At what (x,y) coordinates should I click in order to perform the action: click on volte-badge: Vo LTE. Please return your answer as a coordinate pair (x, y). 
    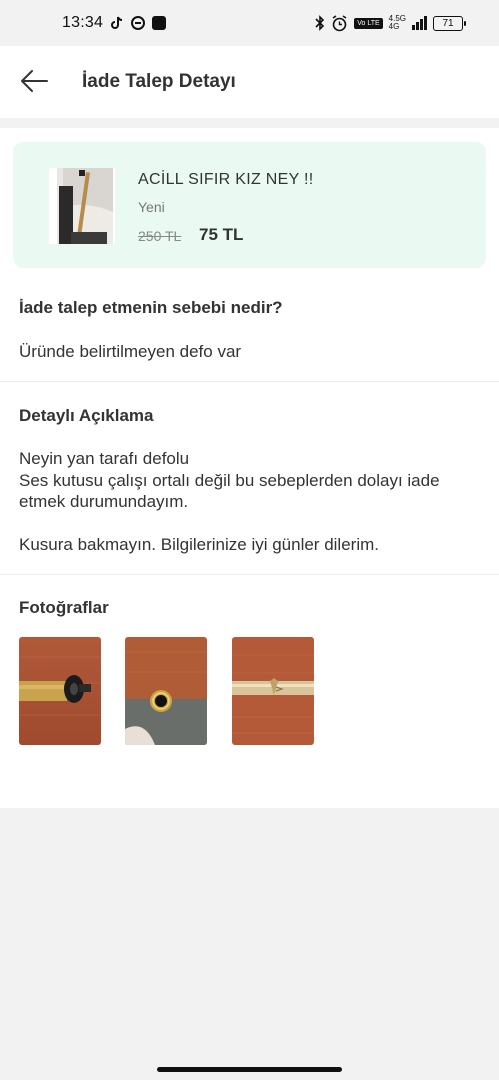
    Looking at the image, I should click on (368, 23).